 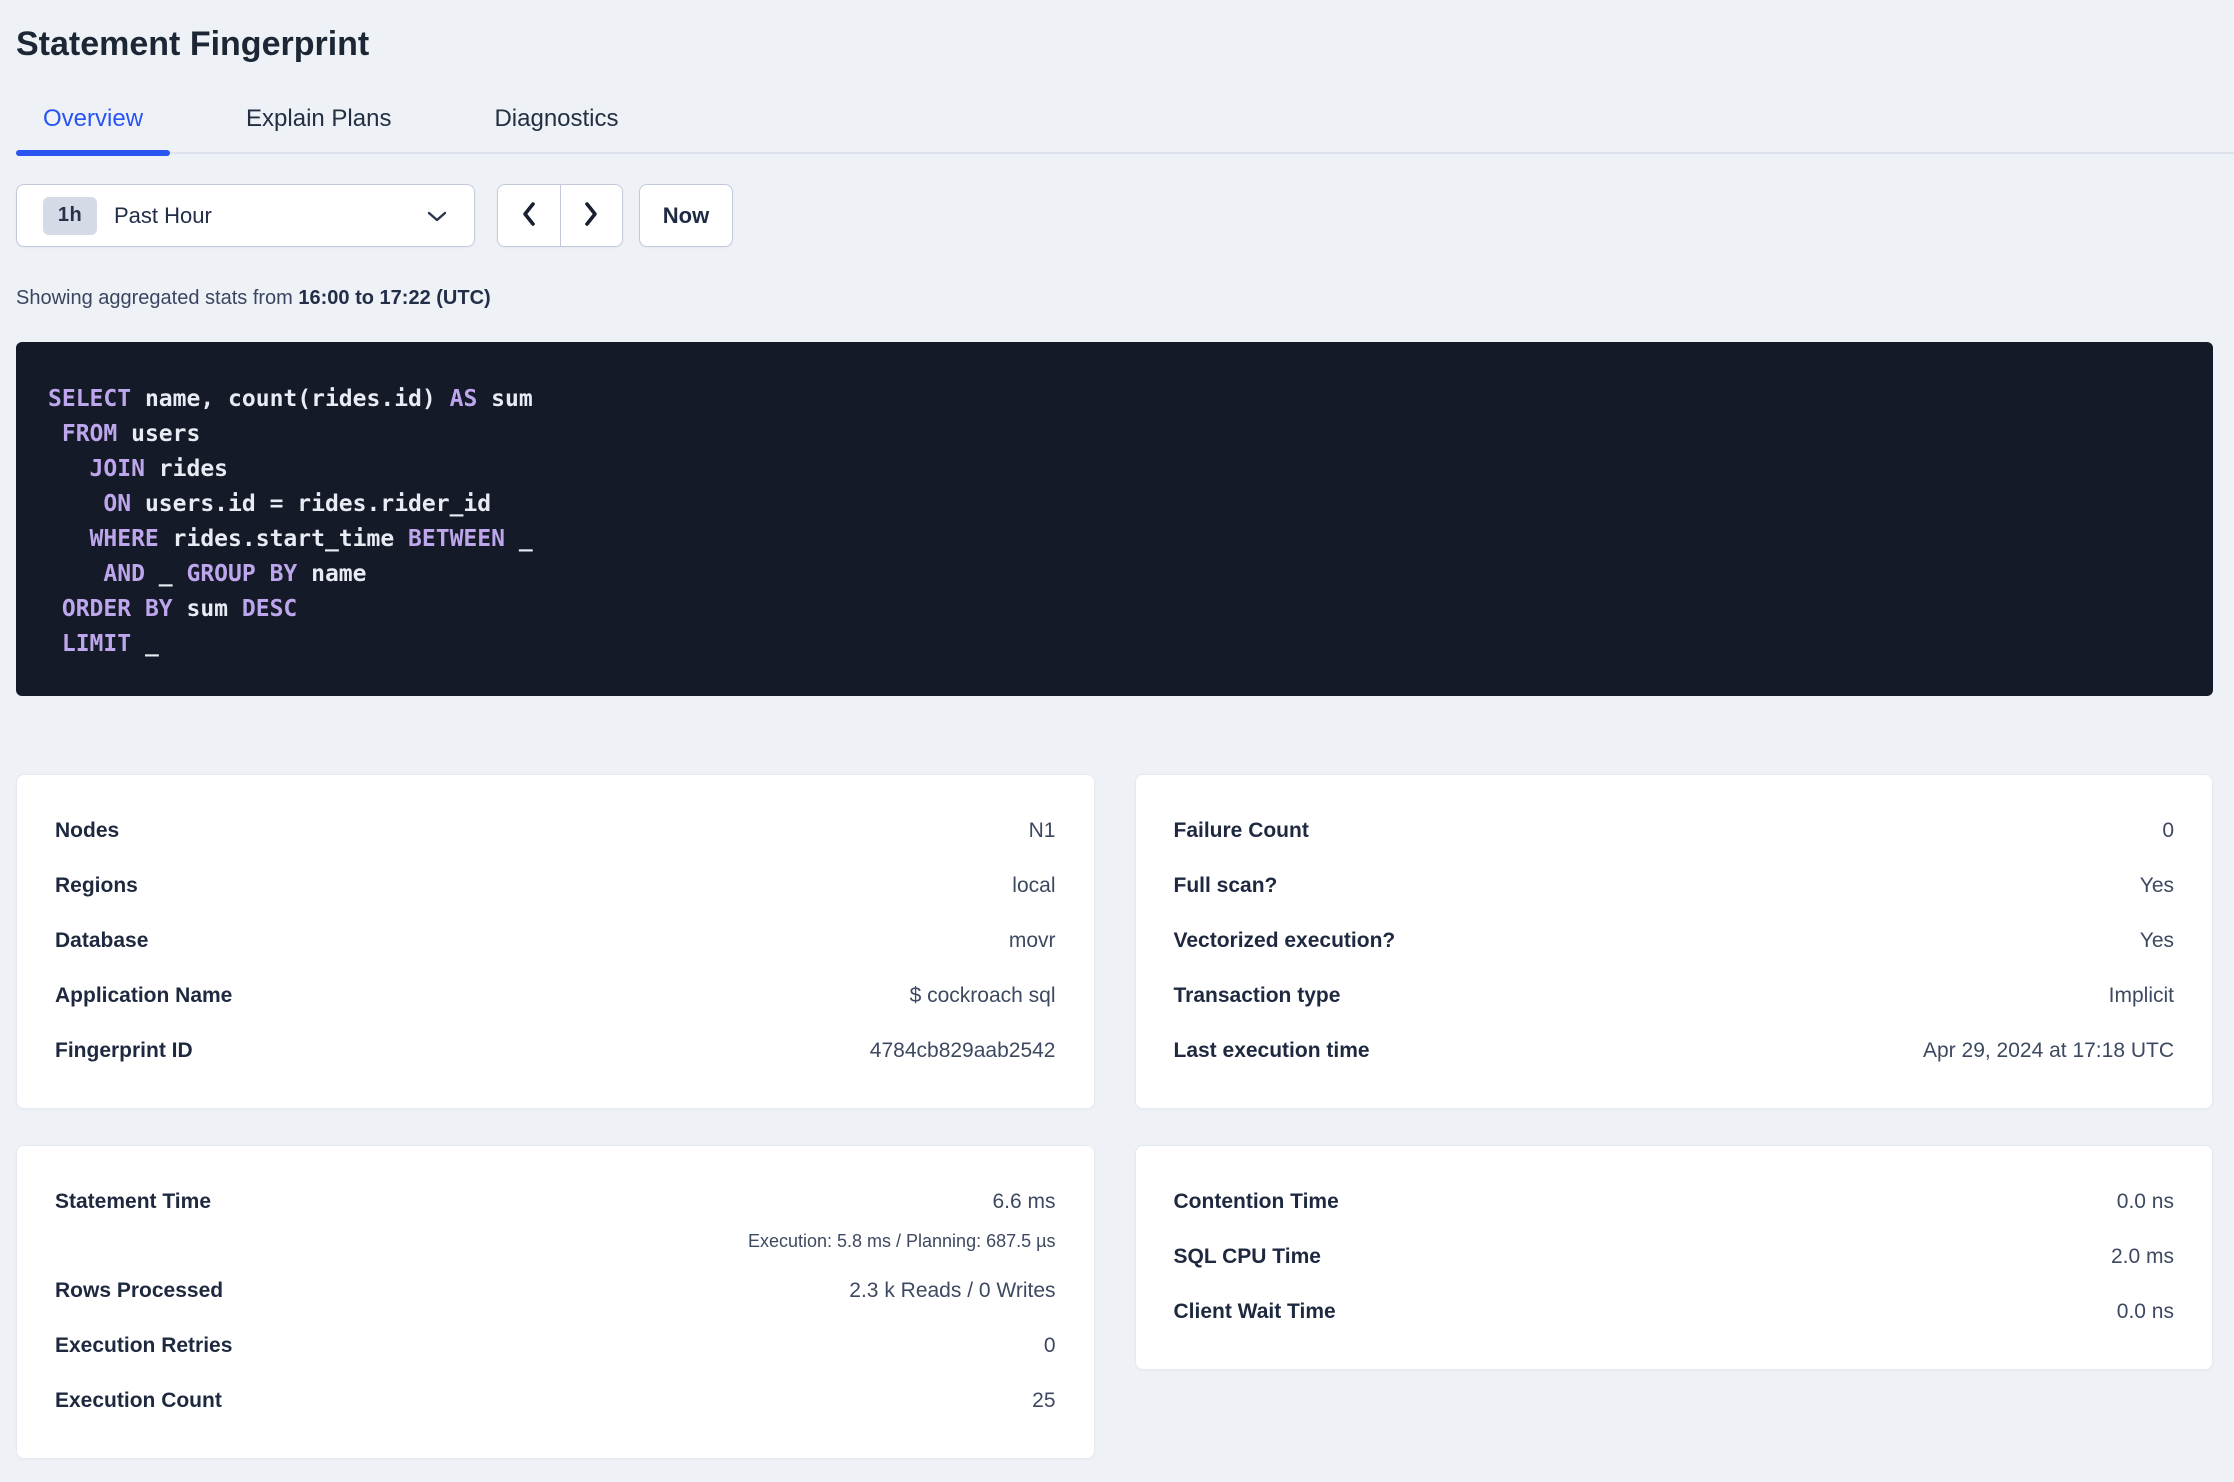 What do you see at coordinates (1674, 1311) in the screenshot?
I see `resource-row-client-wait-time: Client Wait Time 0.0 ns` at bounding box center [1674, 1311].